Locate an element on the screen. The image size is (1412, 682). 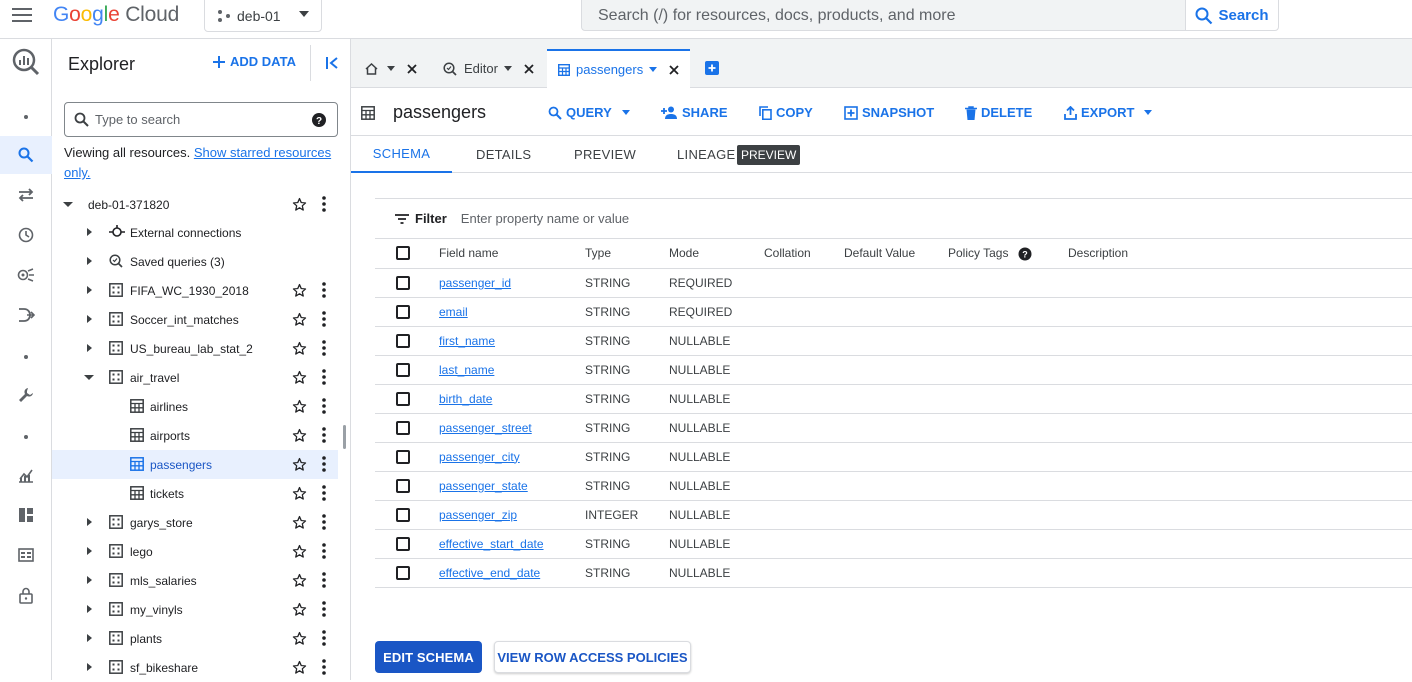
field-name-link: passenger_city is located at coordinates (479, 457).